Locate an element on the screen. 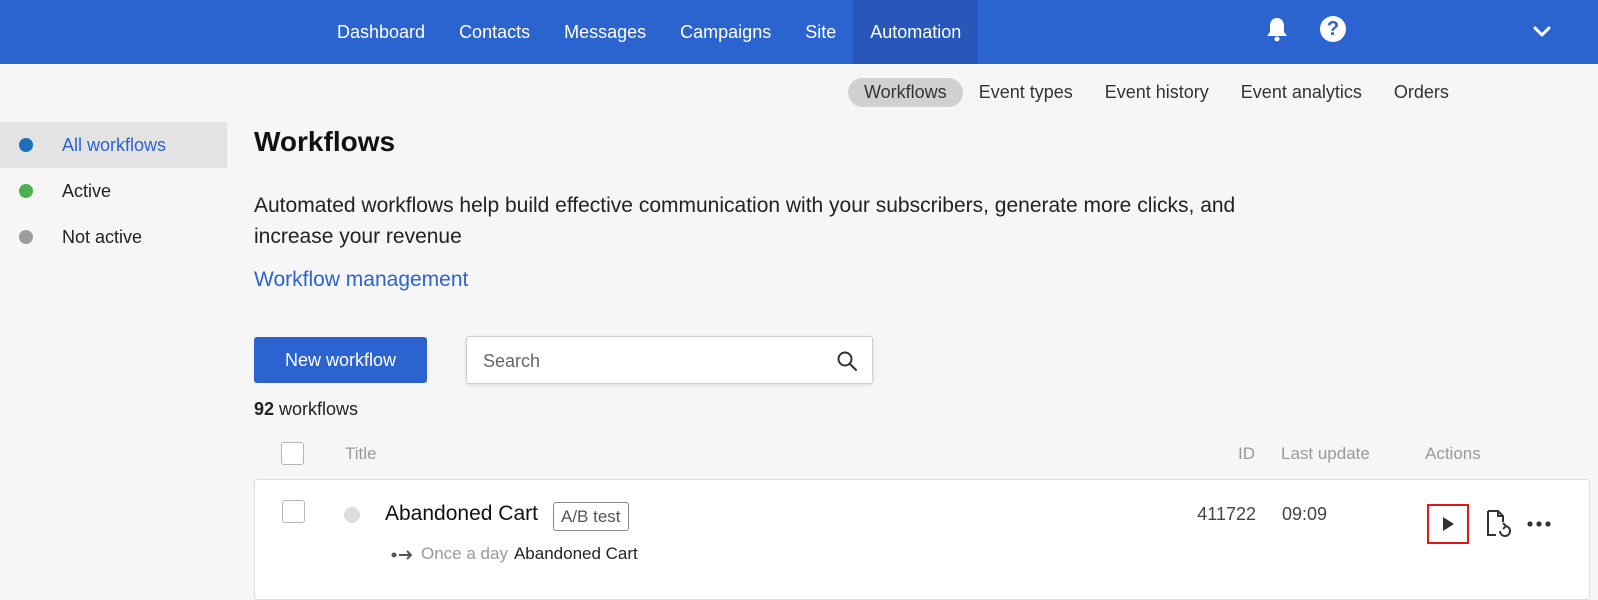 The width and height of the screenshot is (1598, 600). search-icon is located at coordinates (847, 361).